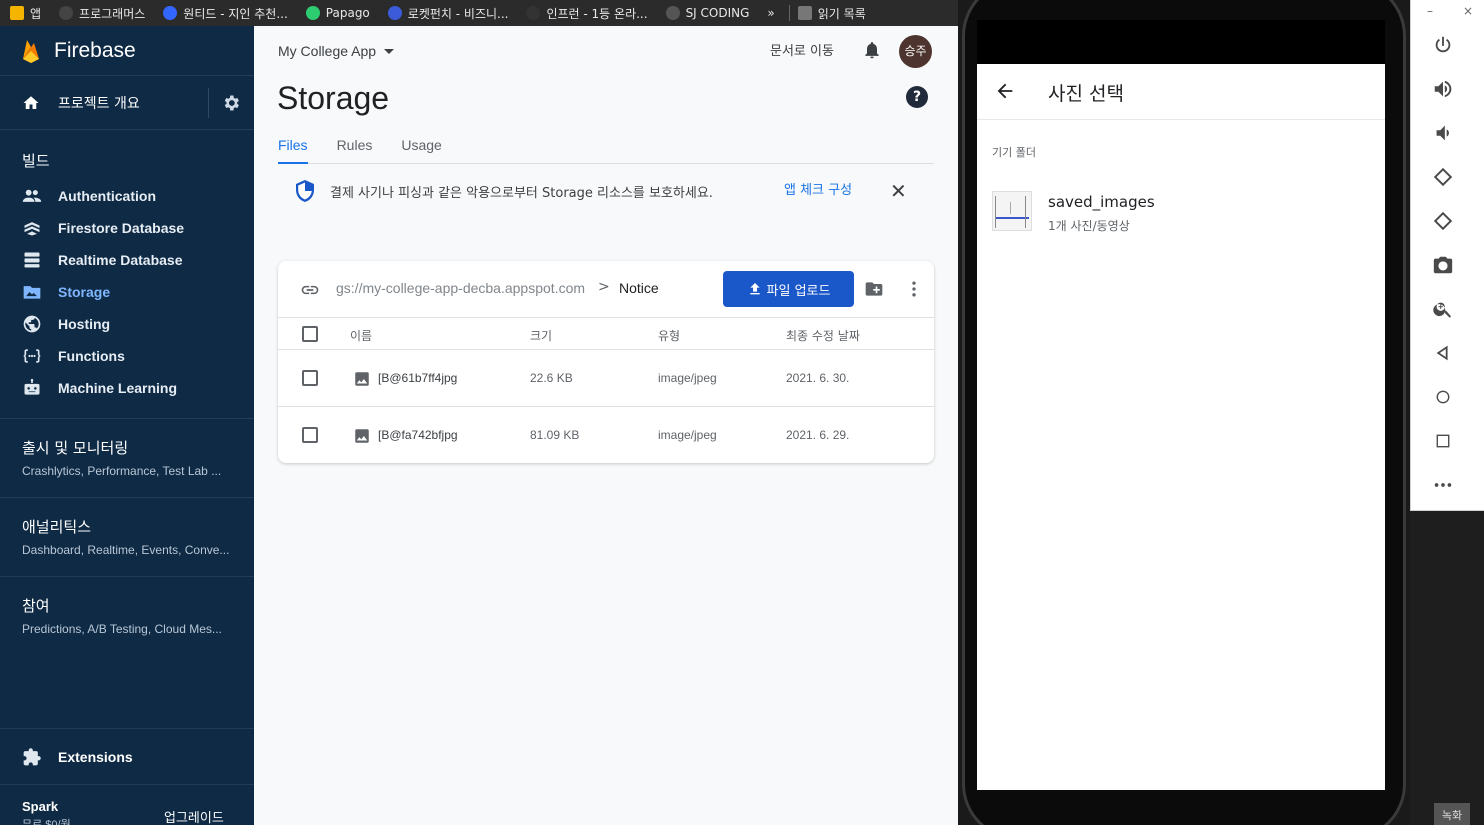 The height and width of the screenshot is (825, 1484). What do you see at coordinates (25, 13) in the screenshot?
I see `bookmark-apps: 앱` at bounding box center [25, 13].